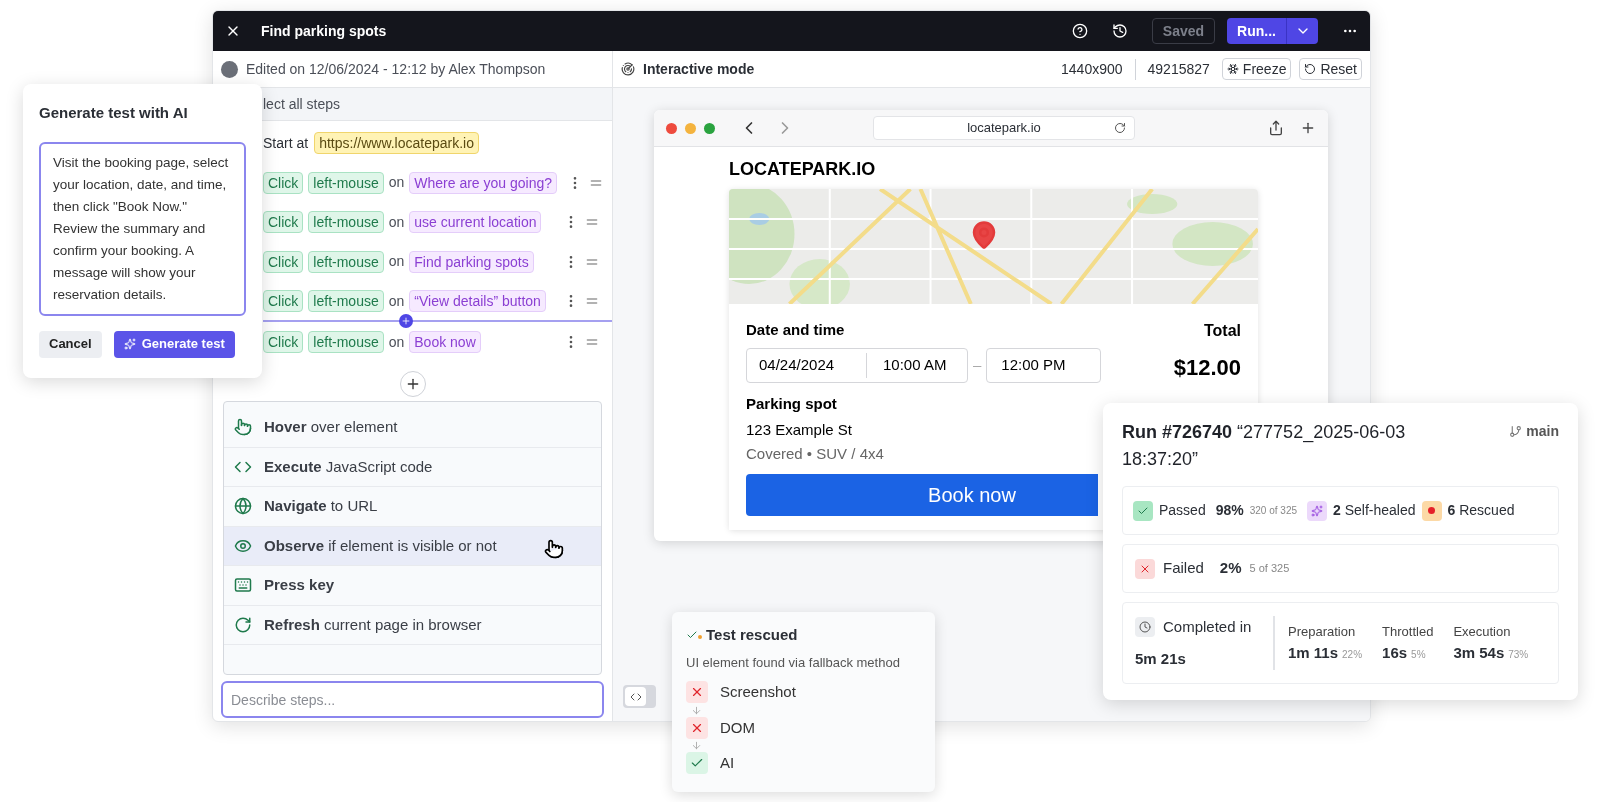 Image resolution: width=1600 pixels, height=802 pixels. What do you see at coordinates (243, 427) in the screenshot?
I see `hand-pointer-icon` at bounding box center [243, 427].